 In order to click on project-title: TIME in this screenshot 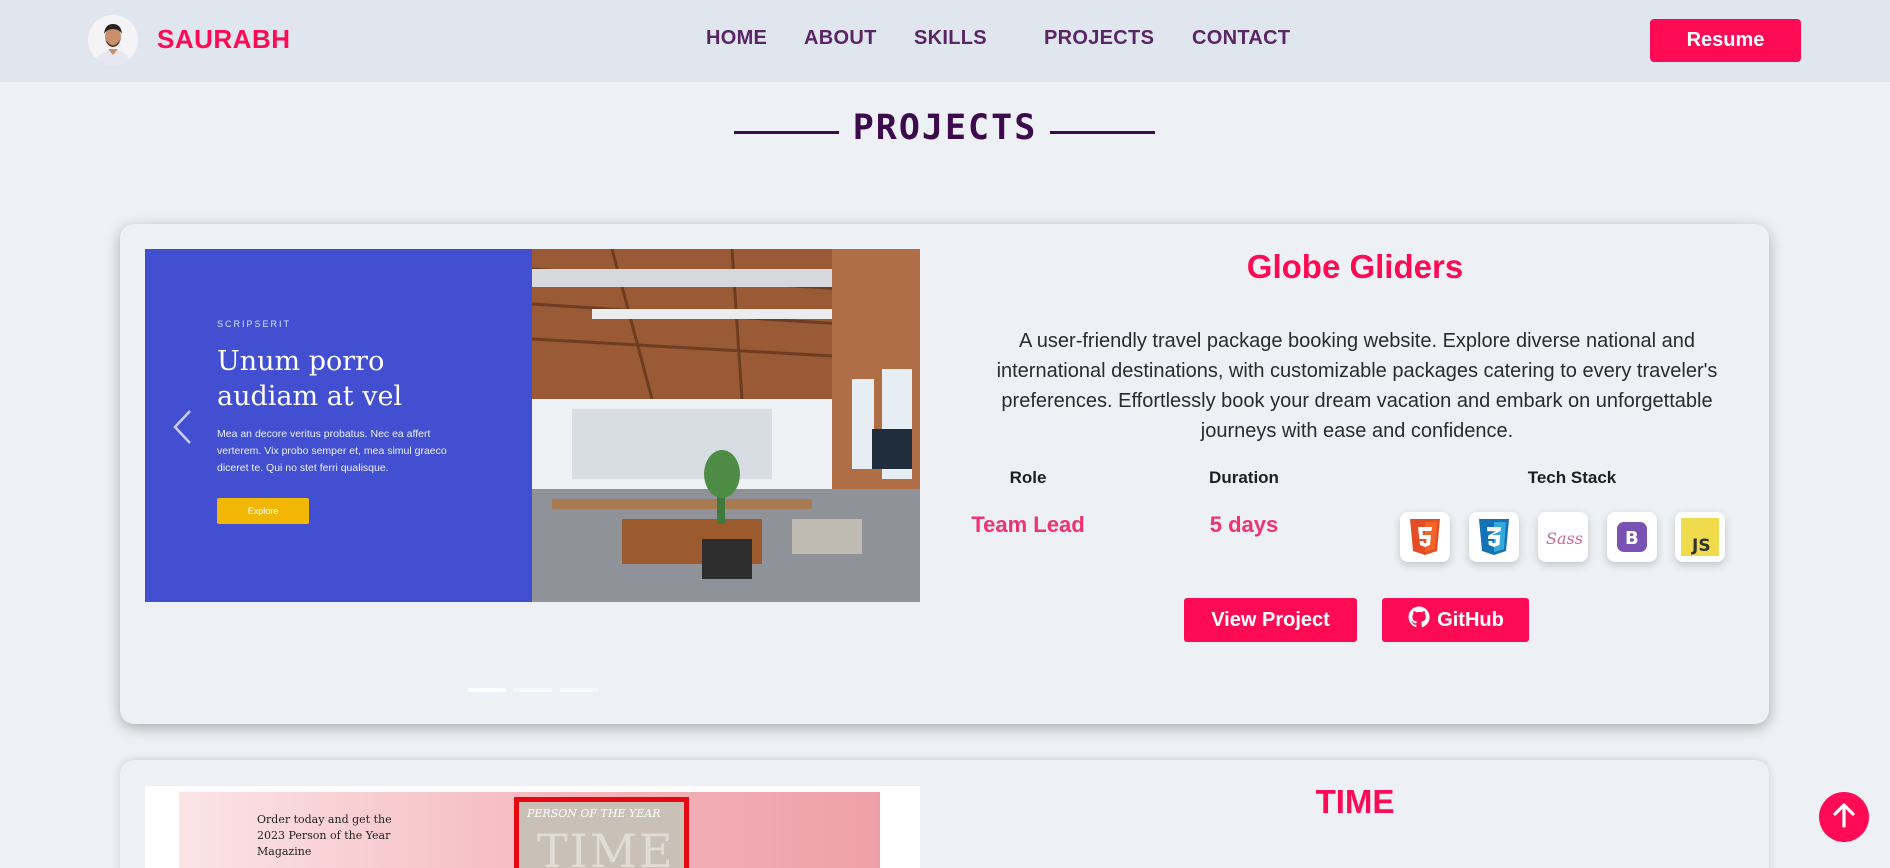, I will do `click(1355, 801)`.